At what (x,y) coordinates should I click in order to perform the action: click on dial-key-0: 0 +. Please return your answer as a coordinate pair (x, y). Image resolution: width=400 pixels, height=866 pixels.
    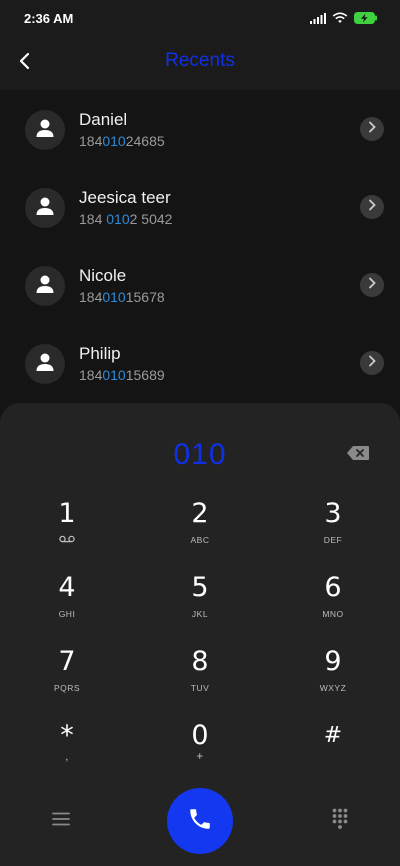
    Looking at the image, I should click on (200, 752).